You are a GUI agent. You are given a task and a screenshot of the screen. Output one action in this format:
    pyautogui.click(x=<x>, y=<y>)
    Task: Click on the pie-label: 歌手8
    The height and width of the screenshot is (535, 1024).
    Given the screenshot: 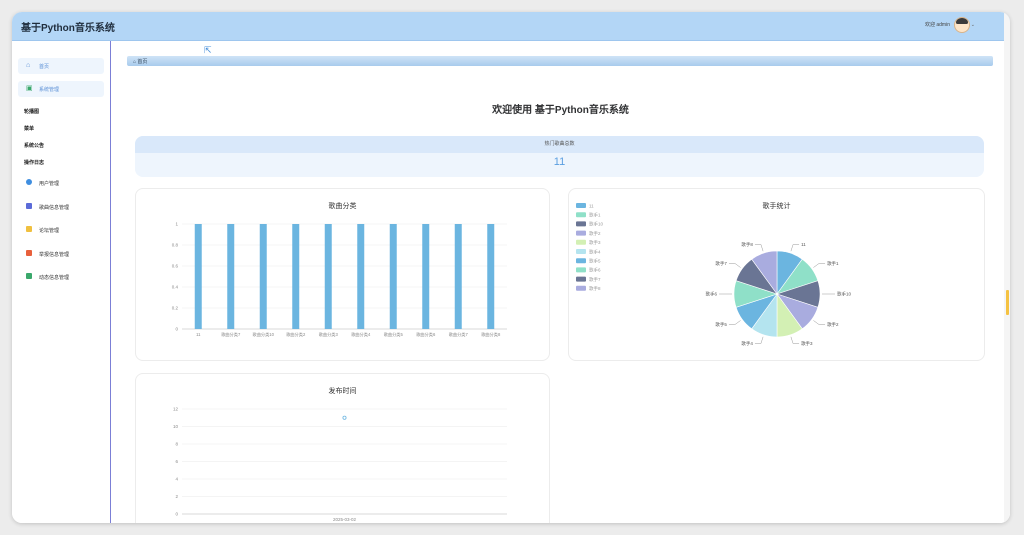 What is the action you would take?
    pyautogui.click(x=747, y=244)
    